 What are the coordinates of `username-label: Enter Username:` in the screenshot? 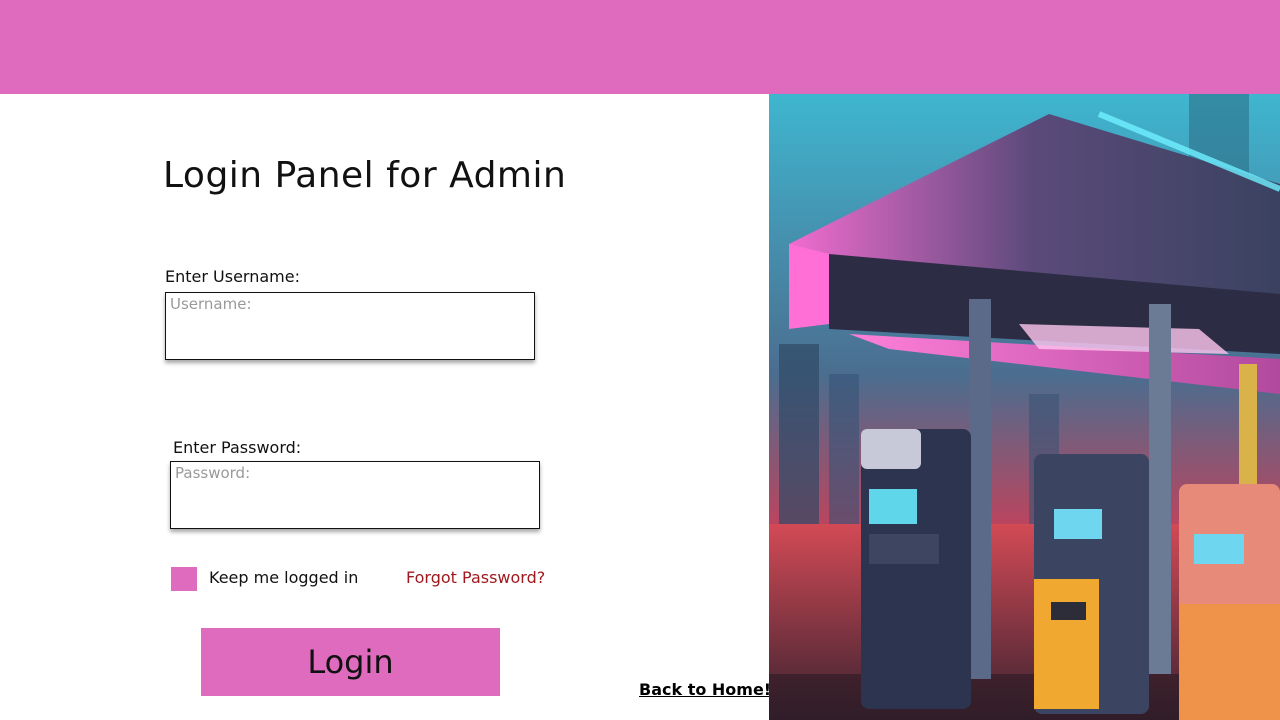 It's located at (232, 276).